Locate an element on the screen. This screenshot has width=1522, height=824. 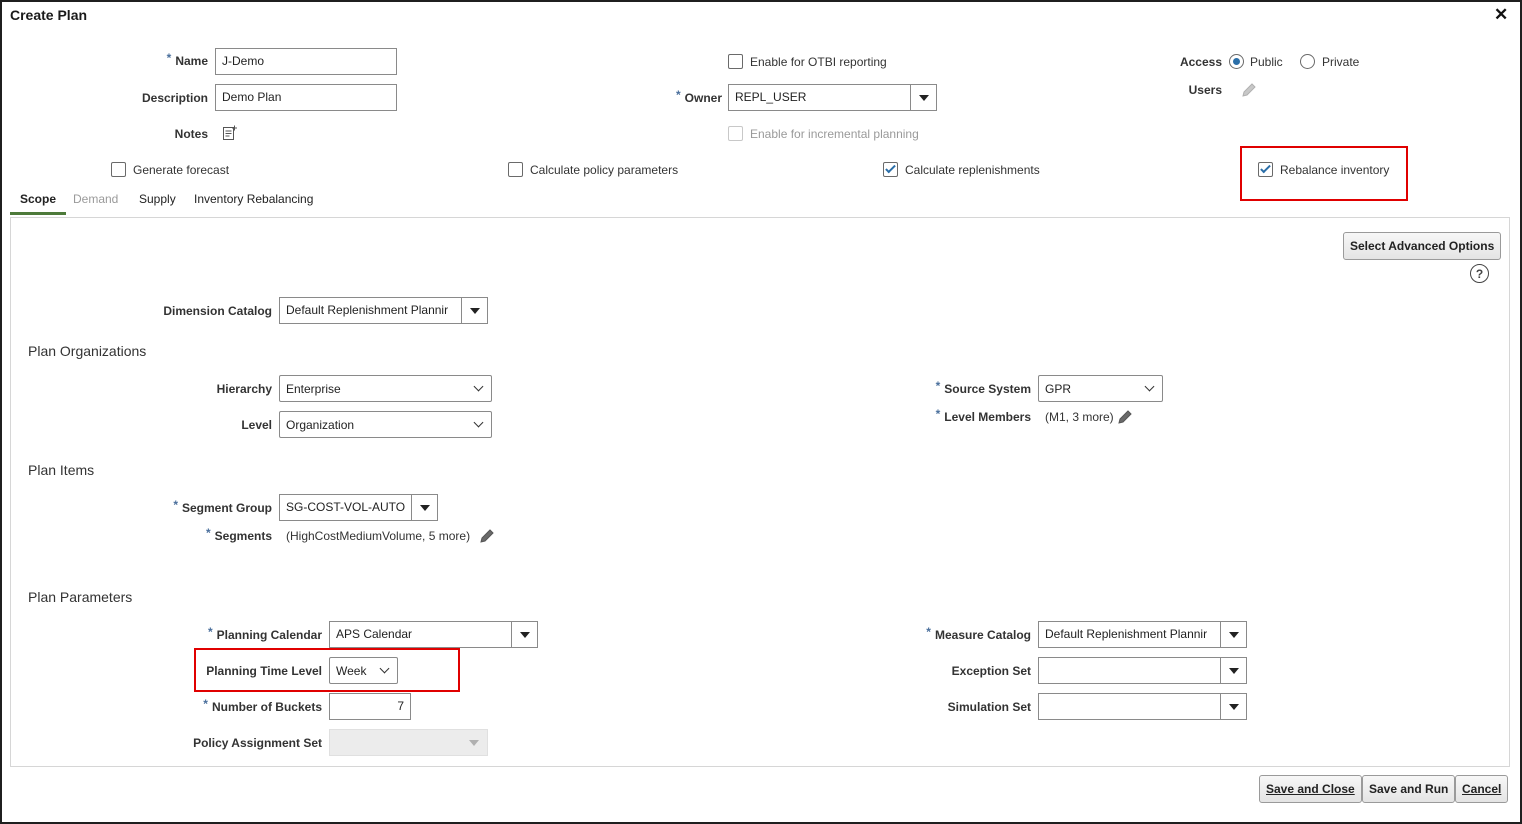
private-radio is located at coordinates (1307, 61).